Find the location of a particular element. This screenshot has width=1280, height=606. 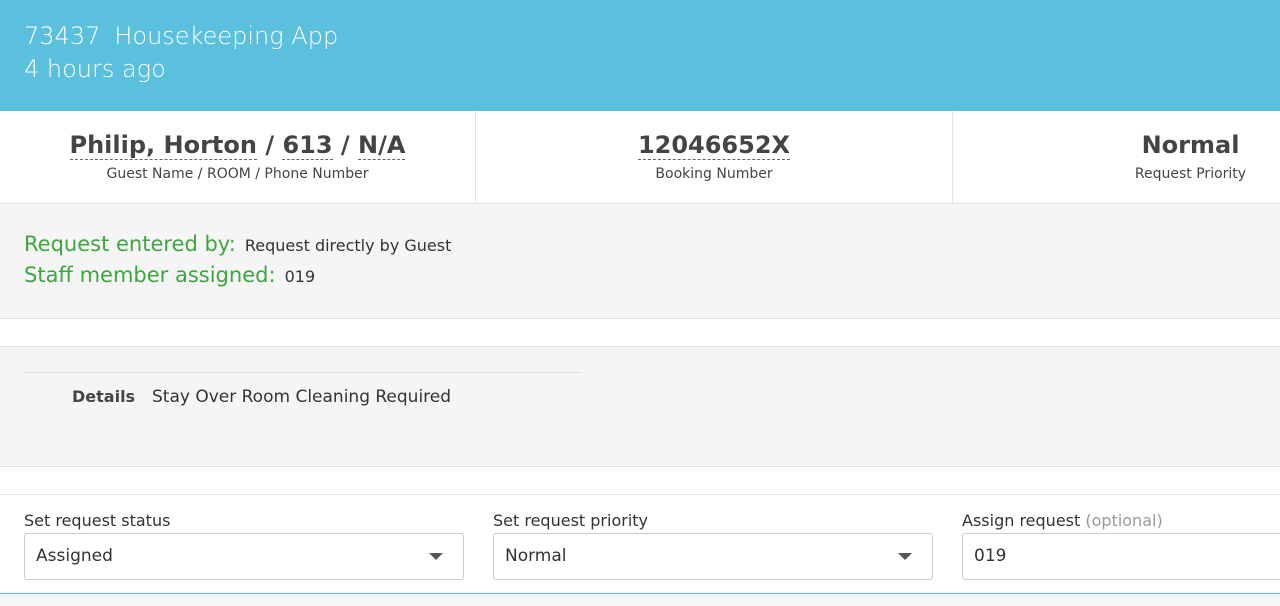

app-name: Housekeeping App is located at coordinates (226, 36).